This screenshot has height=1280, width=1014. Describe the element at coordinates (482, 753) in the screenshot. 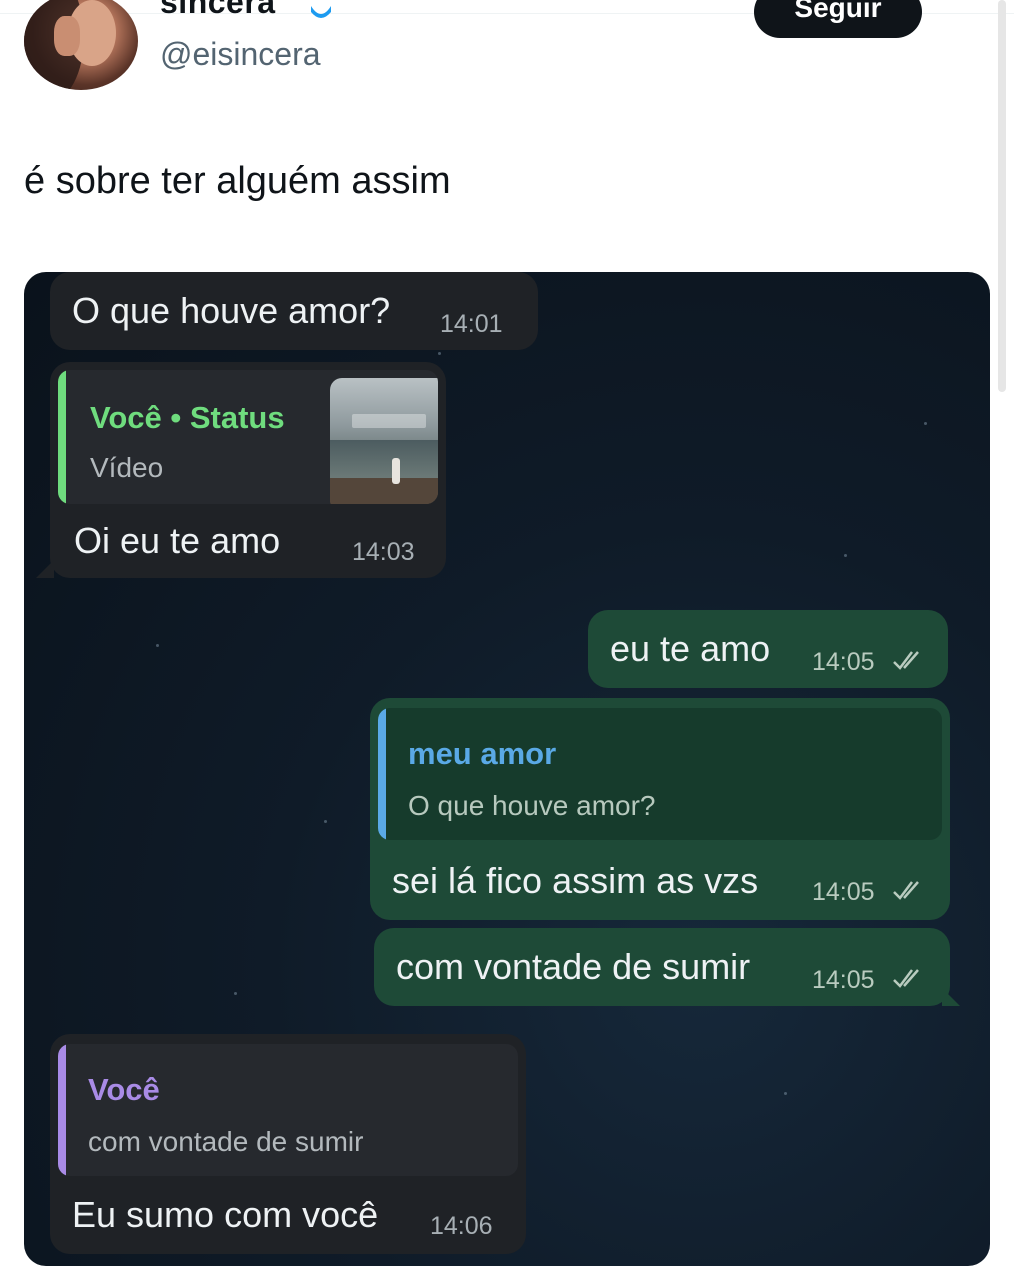

I see `quote-title: meu amor` at that location.